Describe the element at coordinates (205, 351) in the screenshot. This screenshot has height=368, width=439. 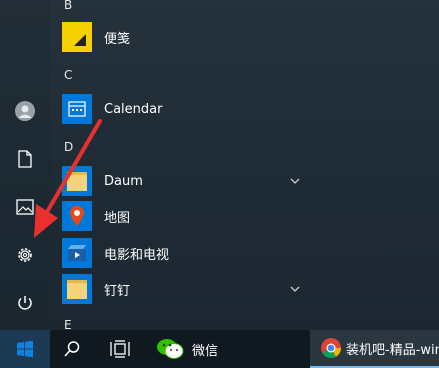
I see `taskbar-item-label: 微信` at that location.